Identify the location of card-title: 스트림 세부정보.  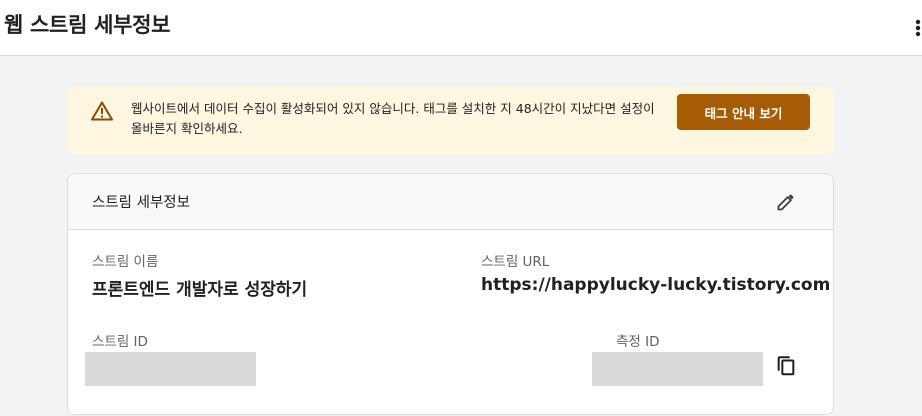
(141, 203).